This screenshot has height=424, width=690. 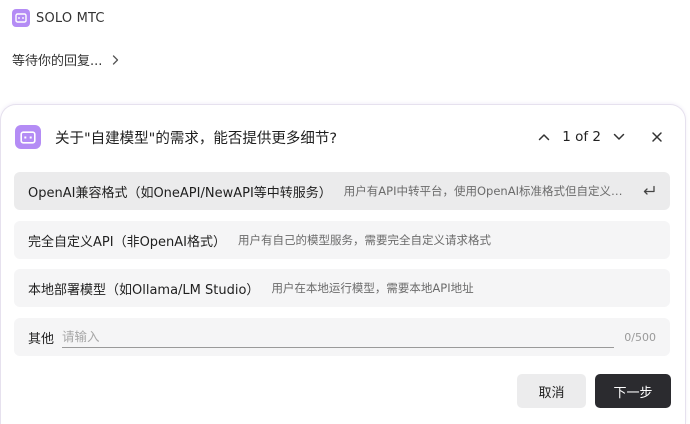 I want to click on option-description: 用户有自己的模型服务，需要完全自定义请求格式, so click(x=365, y=240).